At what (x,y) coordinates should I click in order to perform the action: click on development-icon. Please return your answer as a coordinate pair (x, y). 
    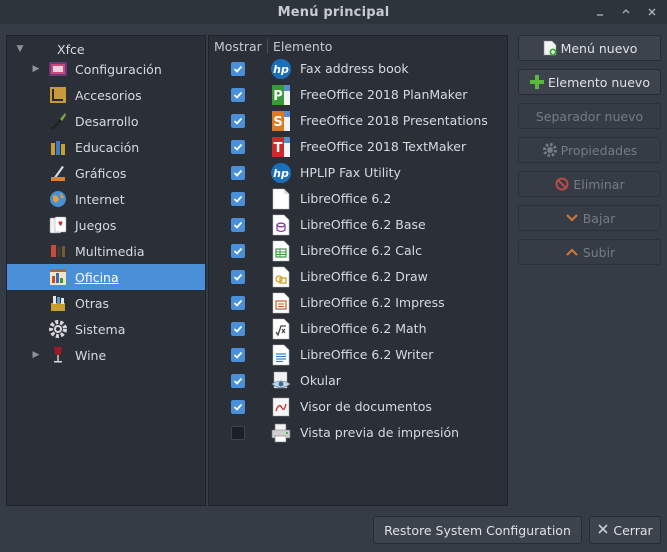
    Looking at the image, I should click on (58, 121).